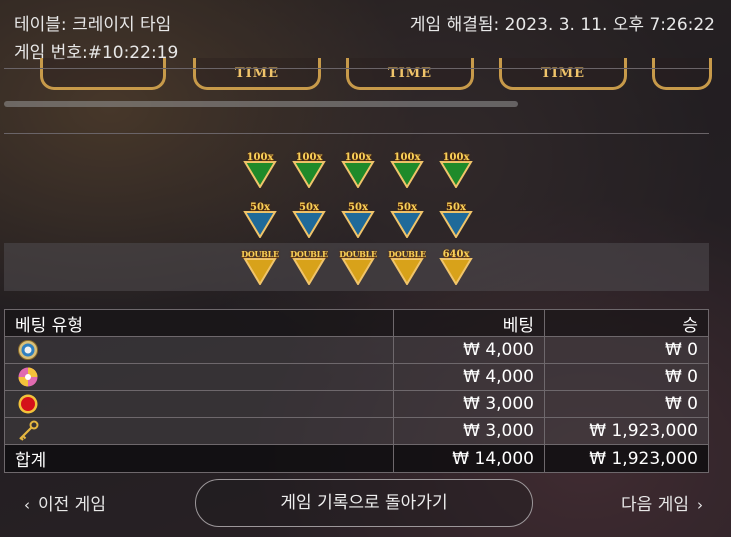  I want to click on table-row: ₩ 3,000 ₩ 0, so click(356, 404).